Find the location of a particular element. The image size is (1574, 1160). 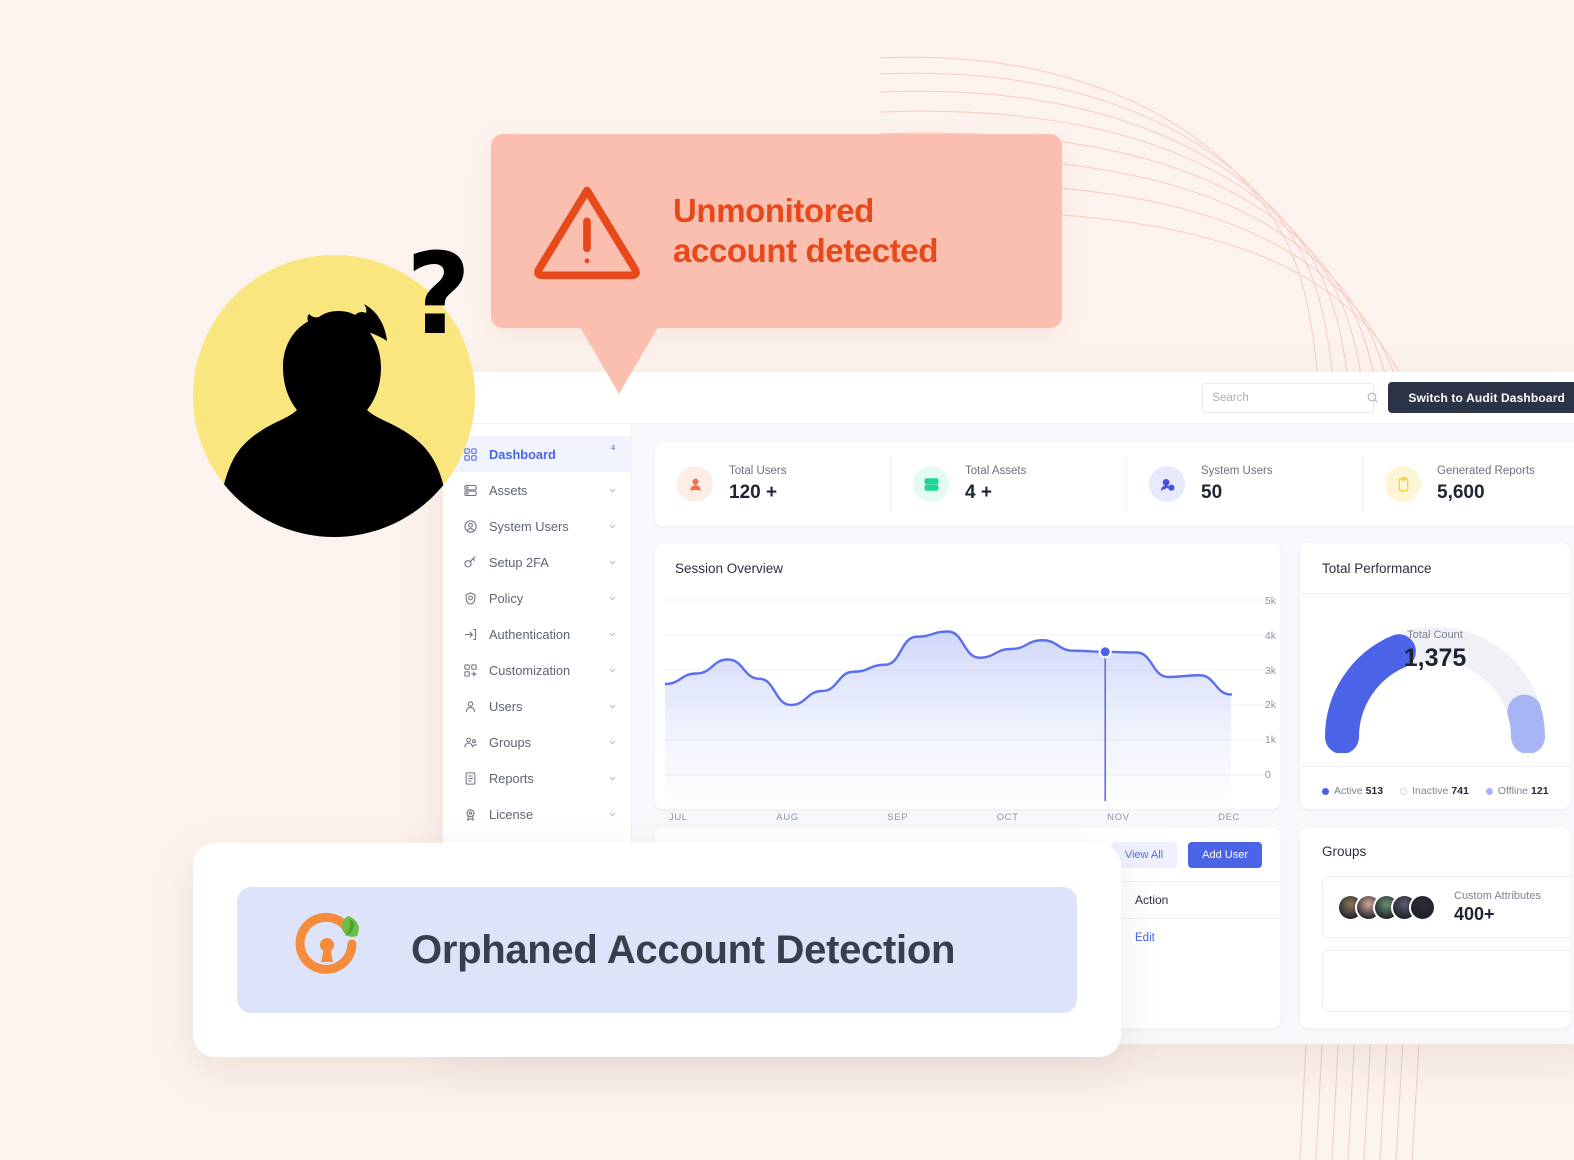

total-performance-title: Total Performance is located at coordinates (1377, 568).